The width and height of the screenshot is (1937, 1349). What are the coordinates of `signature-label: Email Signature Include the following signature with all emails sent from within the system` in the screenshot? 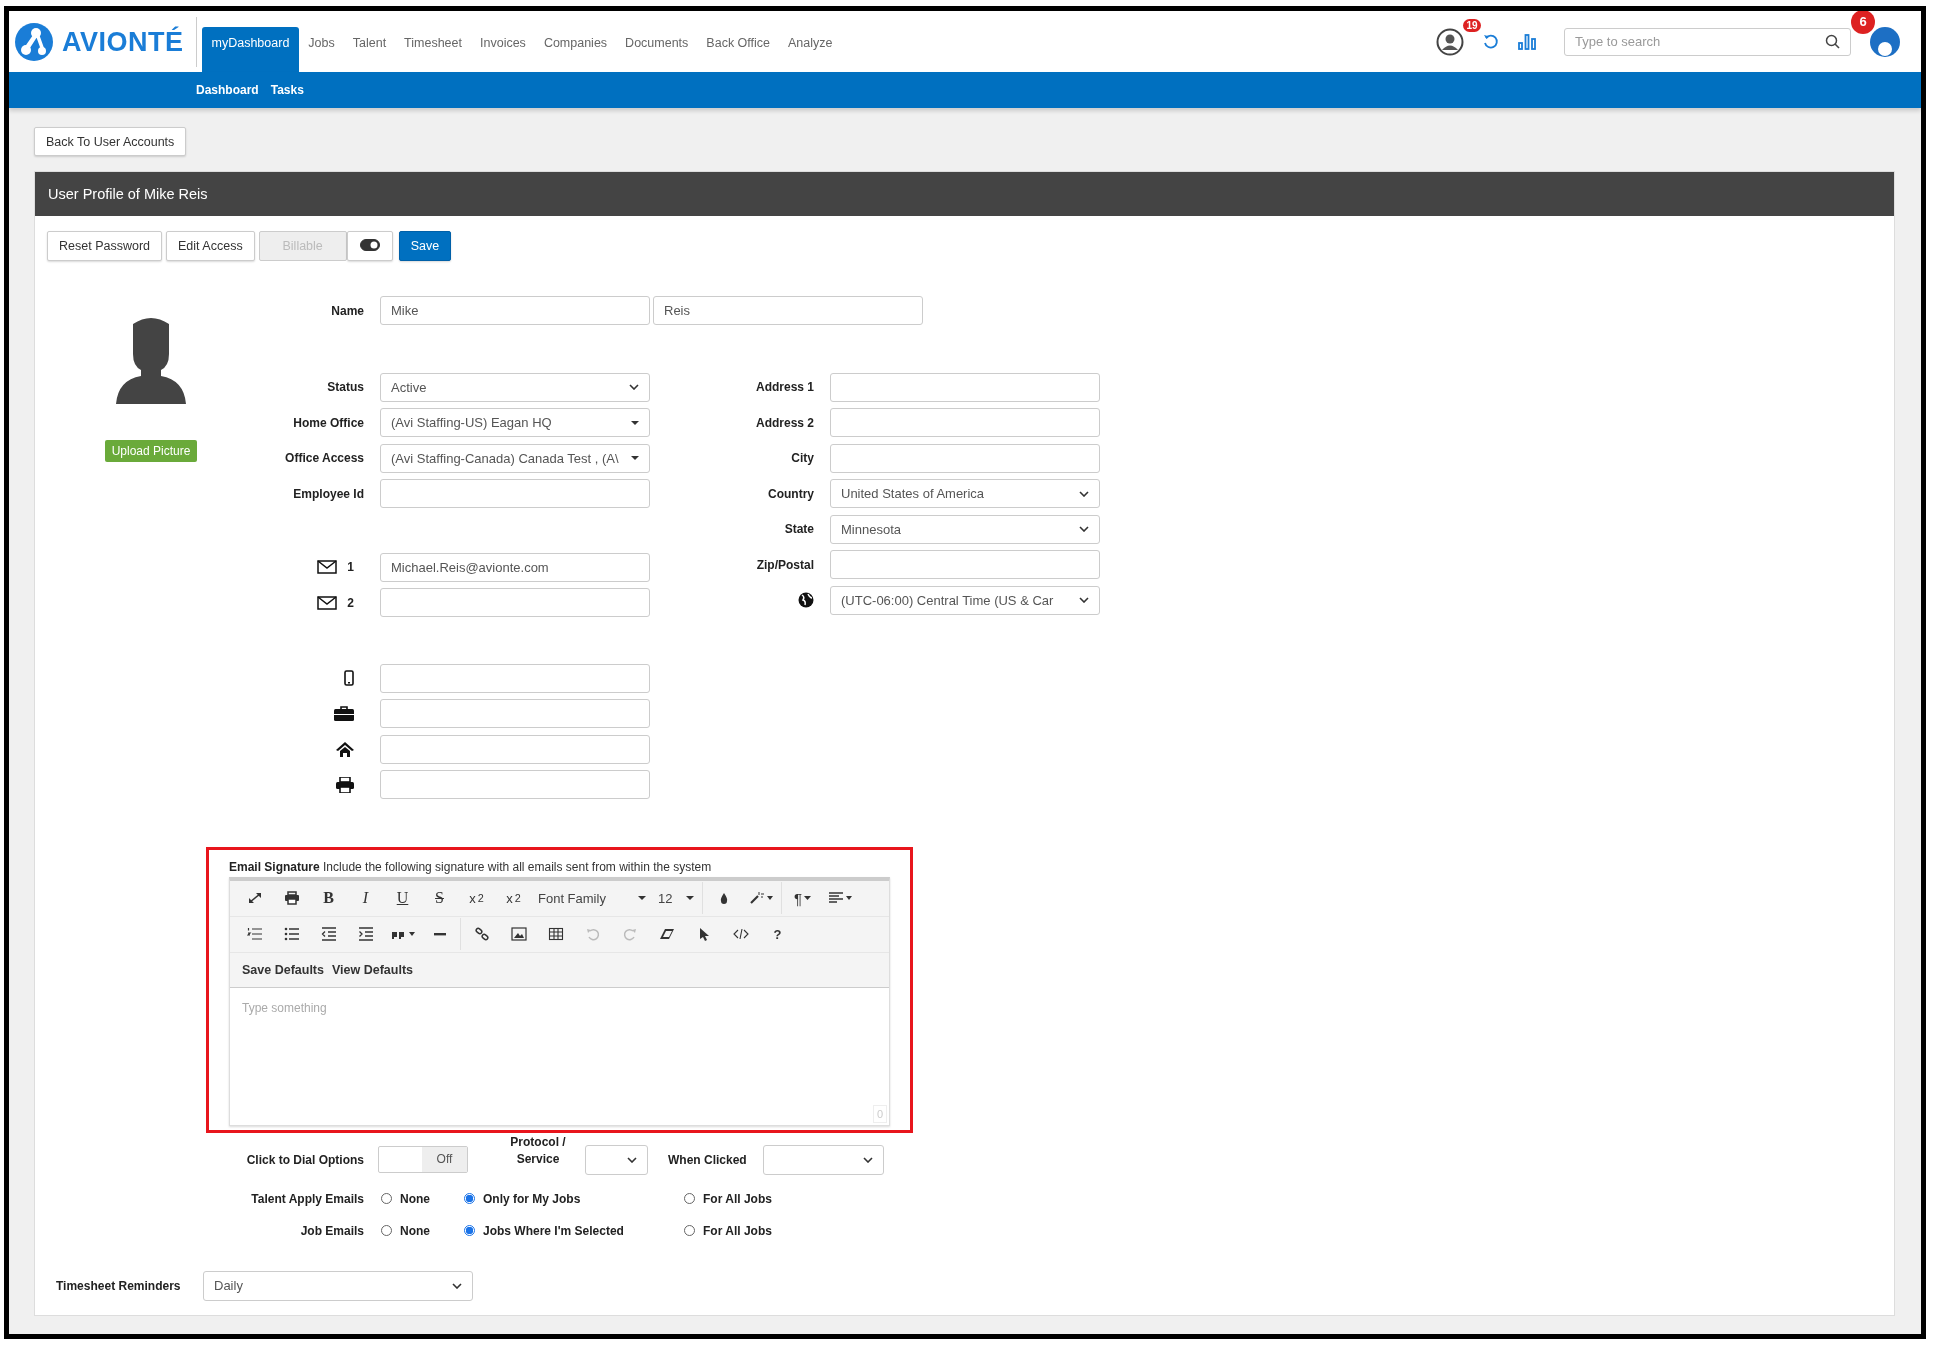 It's located at (471, 866).